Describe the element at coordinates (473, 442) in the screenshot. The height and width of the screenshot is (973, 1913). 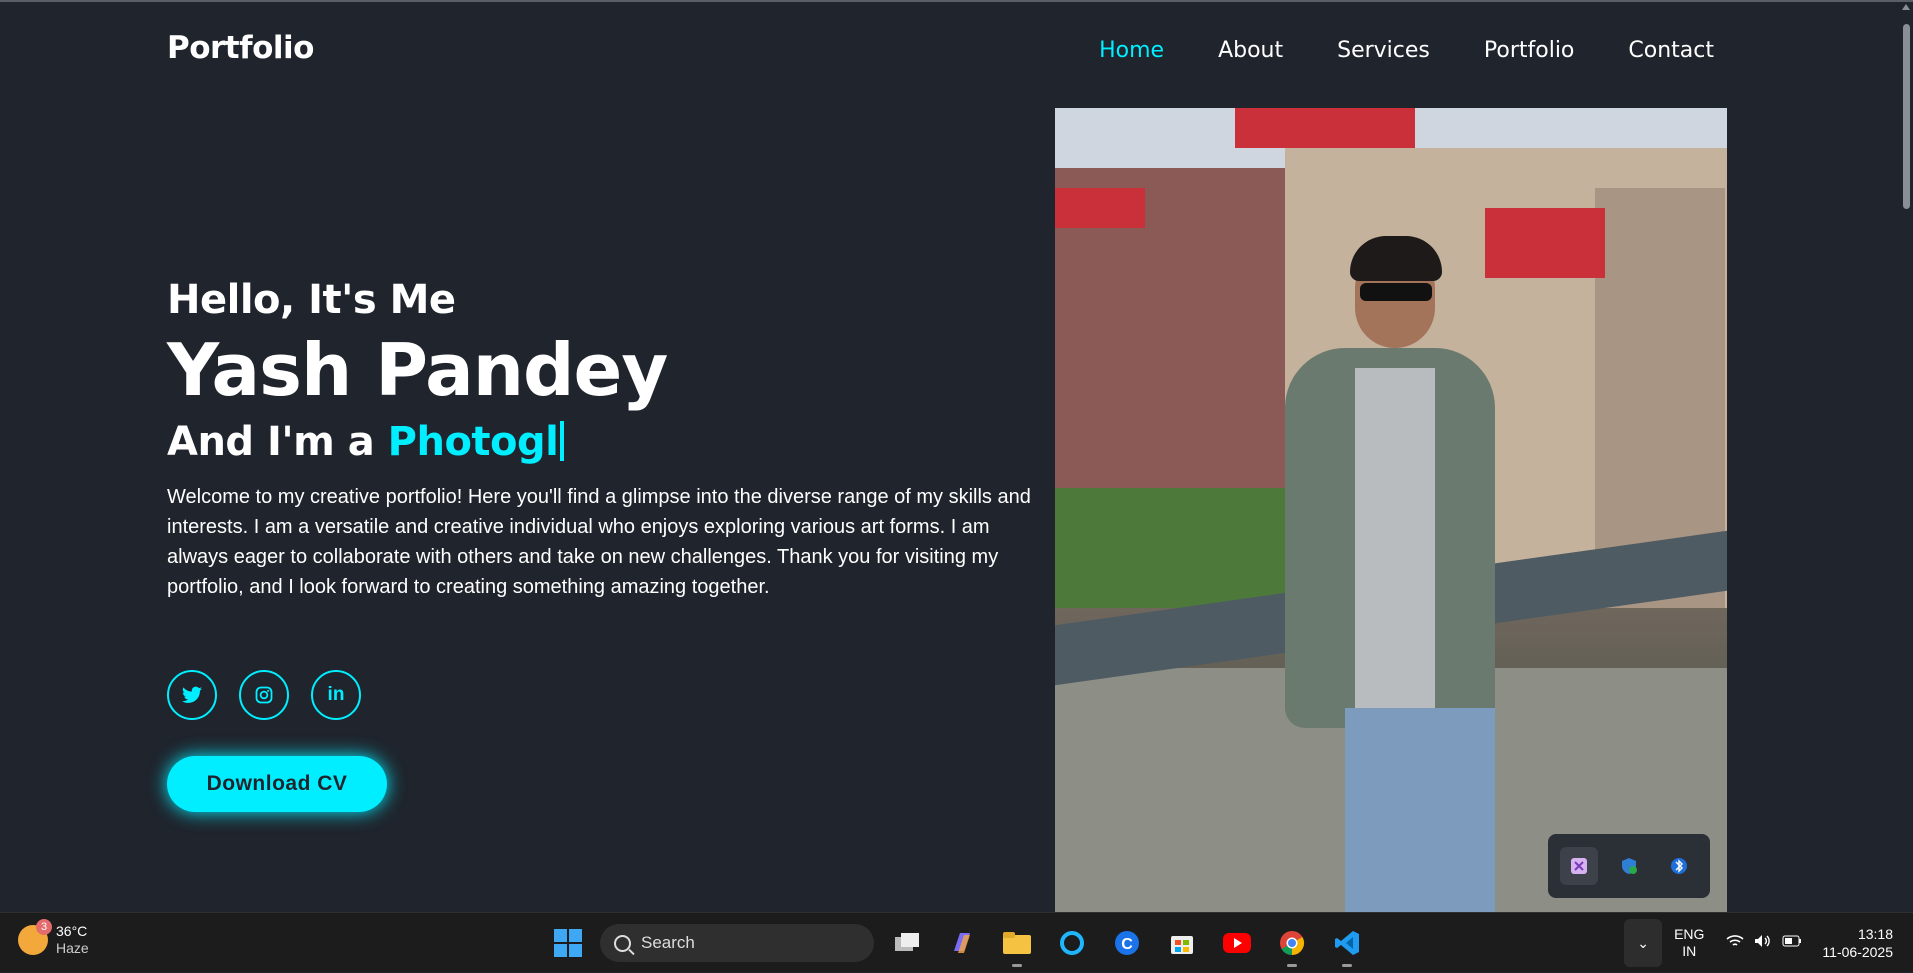
I see `role-typed-text: Photogl` at that location.